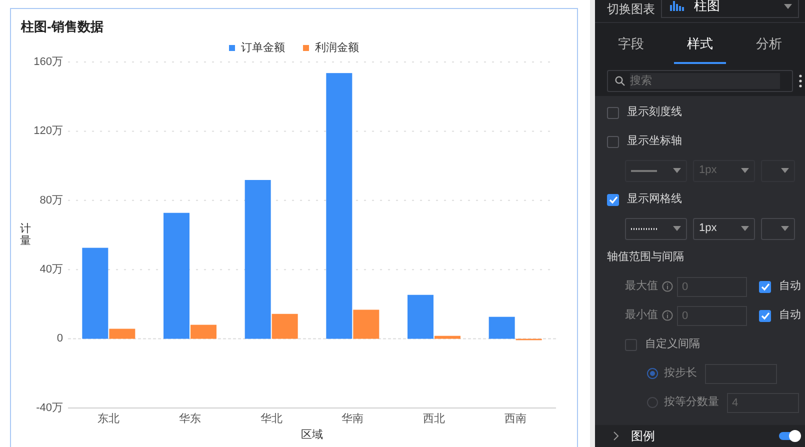  Describe the element at coordinates (654, 142) in the screenshot. I see `checkbox-label: 显示坐标轴` at that location.